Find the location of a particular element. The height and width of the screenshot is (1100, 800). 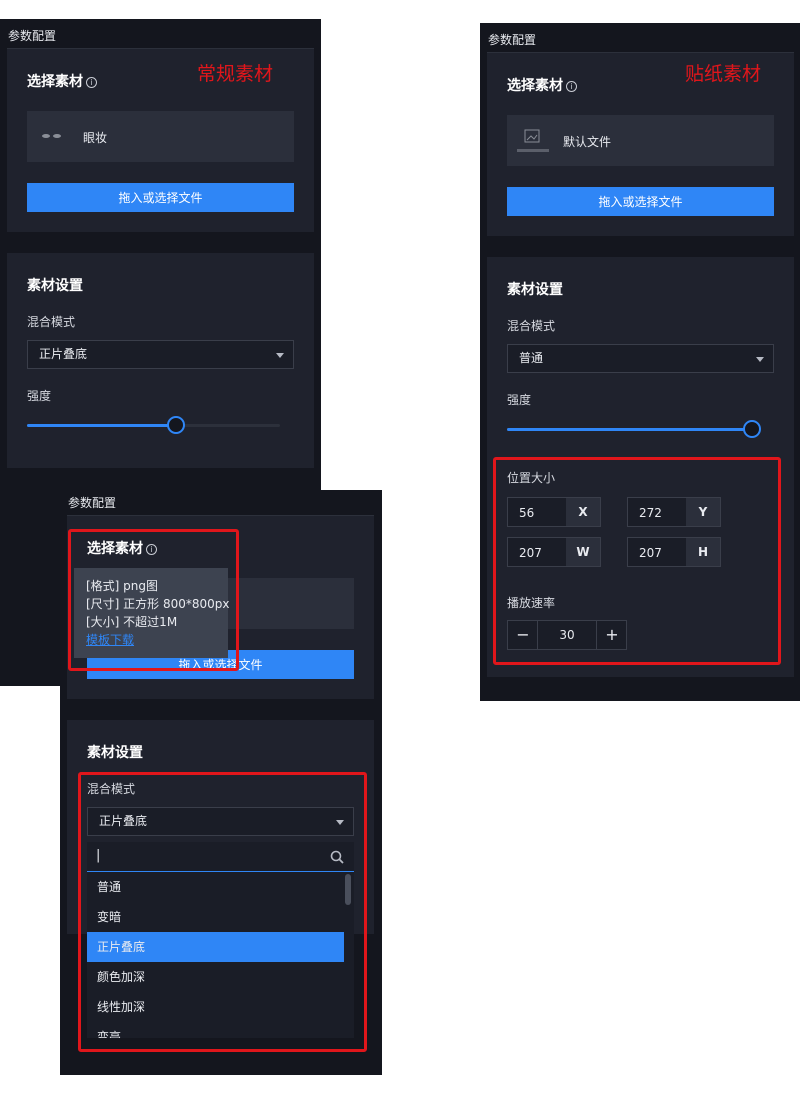

image-placeholder-icon is located at coordinates (533, 140).